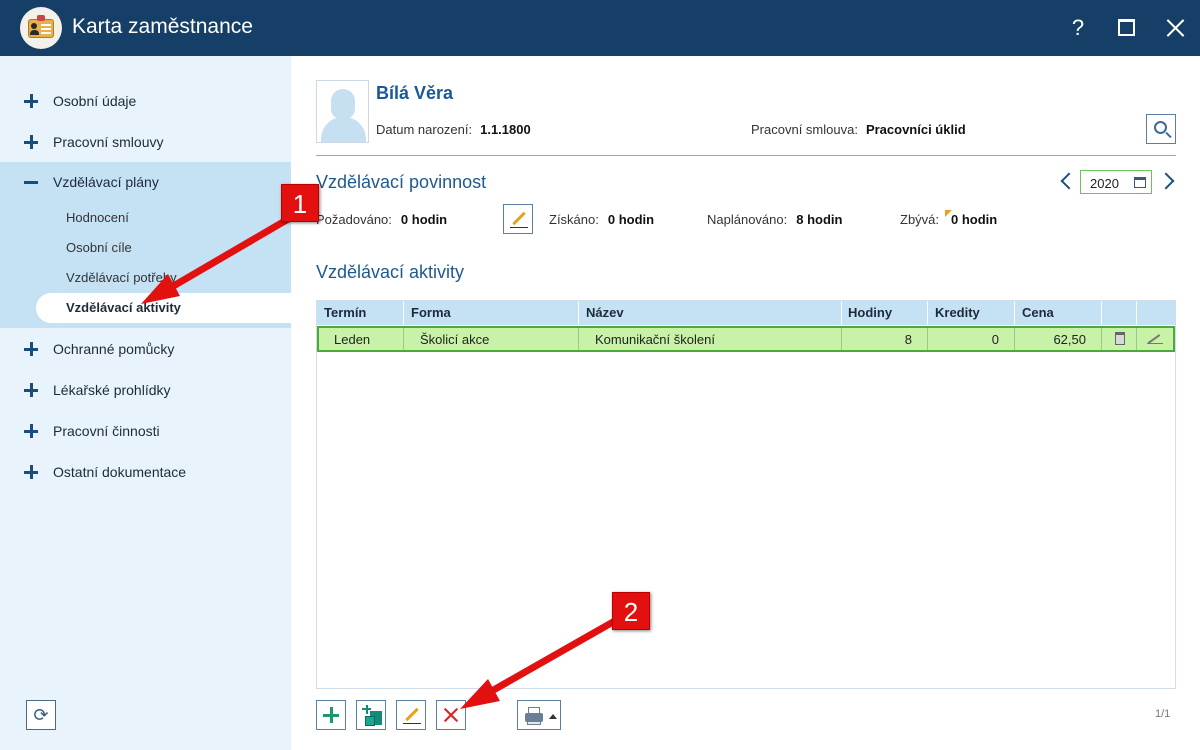 The height and width of the screenshot is (750, 1200). I want to click on close-button, so click(1175, 28).